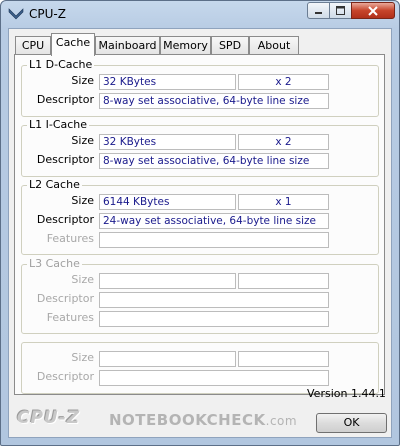 The height and width of the screenshot is (446, 400). What do you see at coordinates (54, 263) in the screenshot?
I see `group-title: L3 Cache` at bounding box center [54, 263].